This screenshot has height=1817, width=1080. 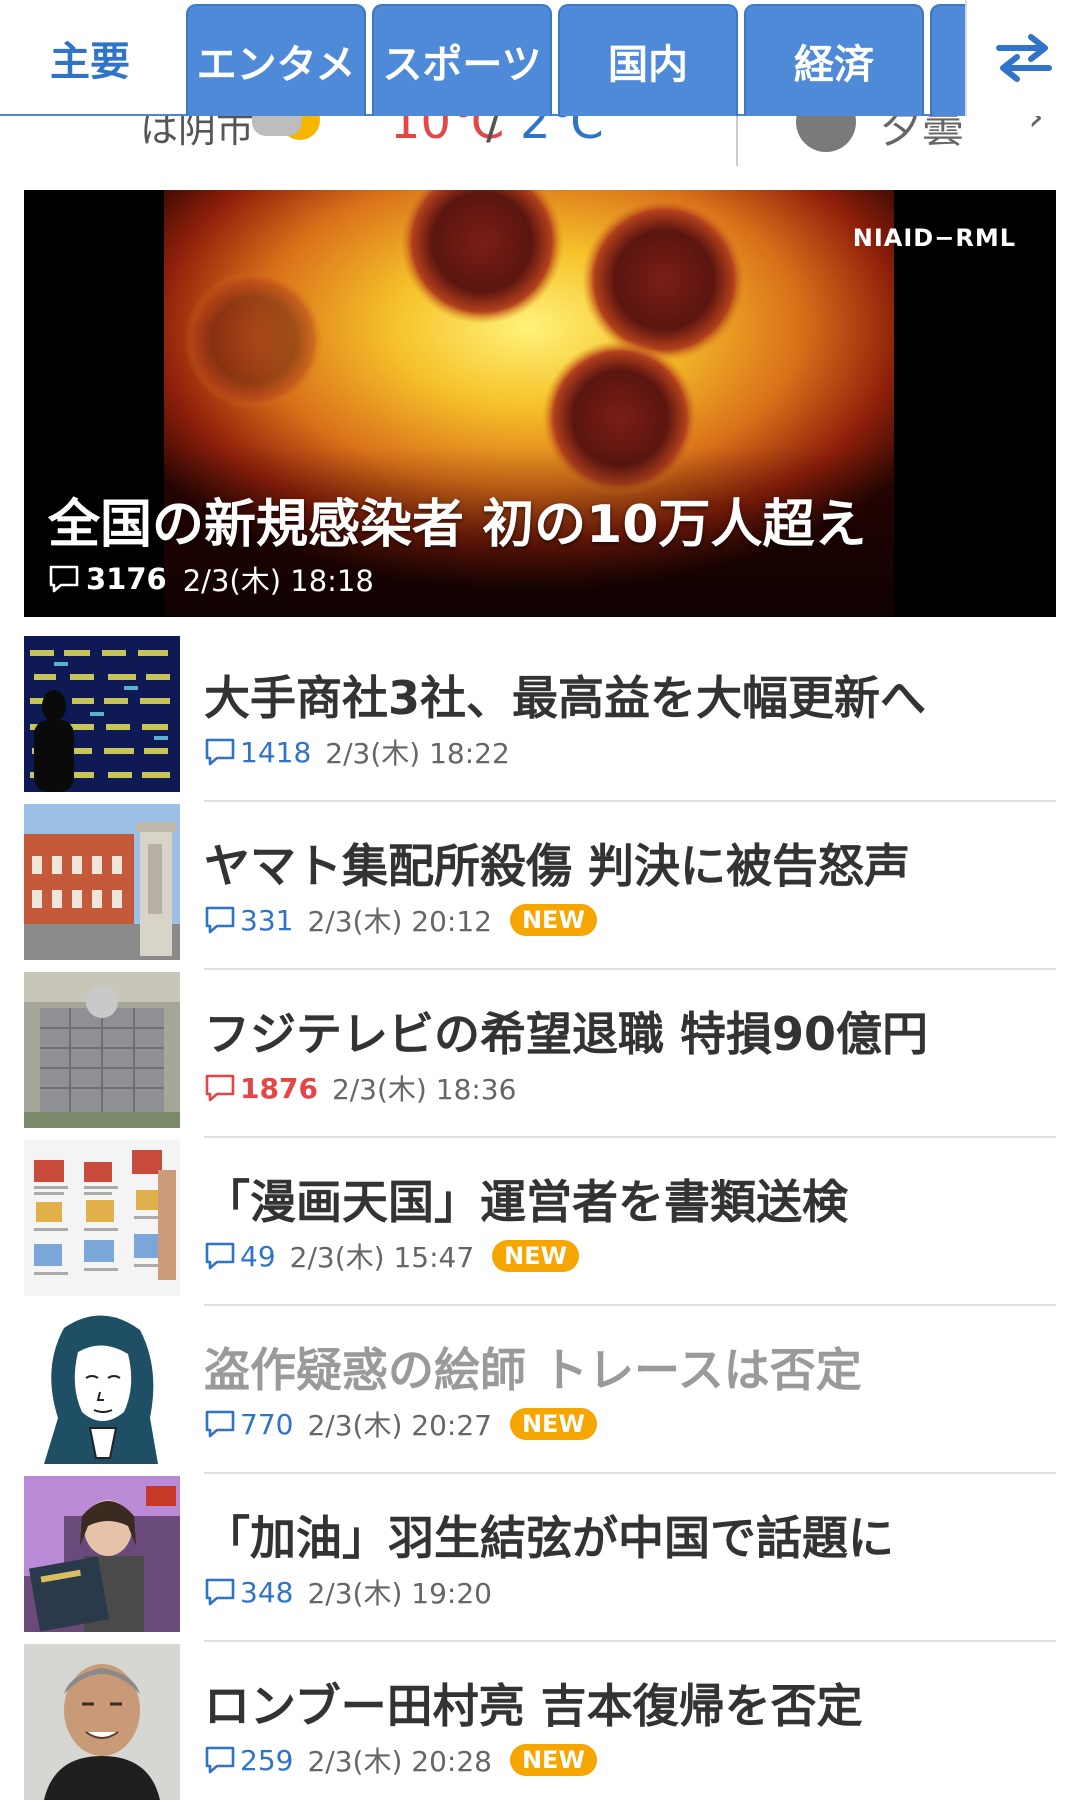 I want to click on chevron-right-icon: ›, so click(x=1036, y=128).